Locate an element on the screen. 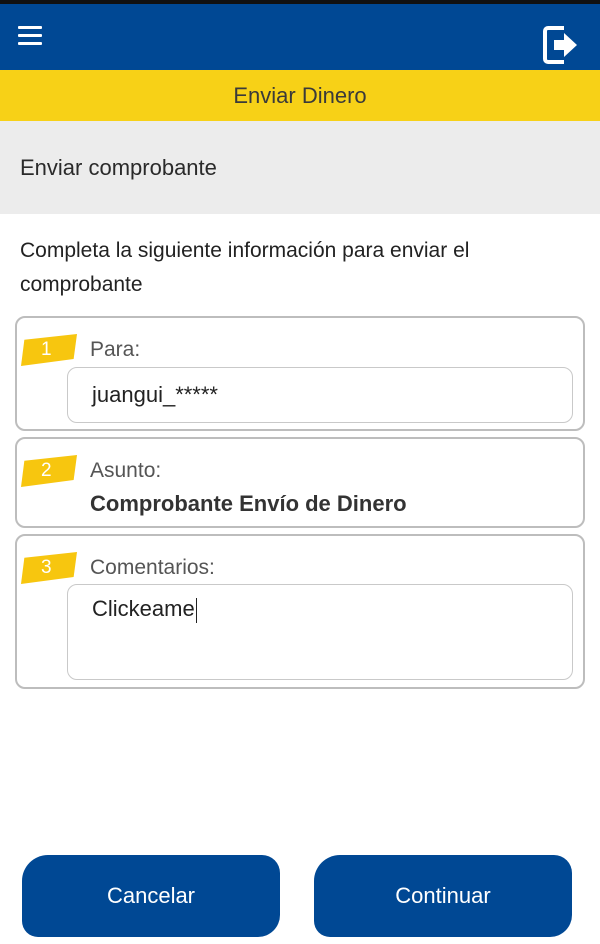 This screenshot has width=600, height=944. para-input: juangui_***** is located at coordinates (320, 395).